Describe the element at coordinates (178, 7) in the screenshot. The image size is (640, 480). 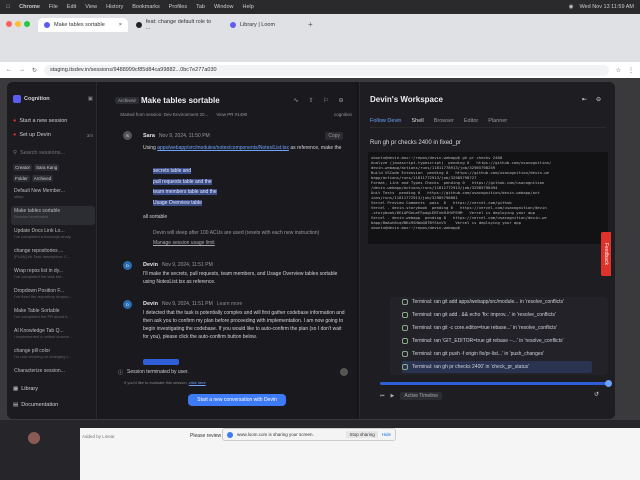
I see `menu-profiles: Profiles` at that location.